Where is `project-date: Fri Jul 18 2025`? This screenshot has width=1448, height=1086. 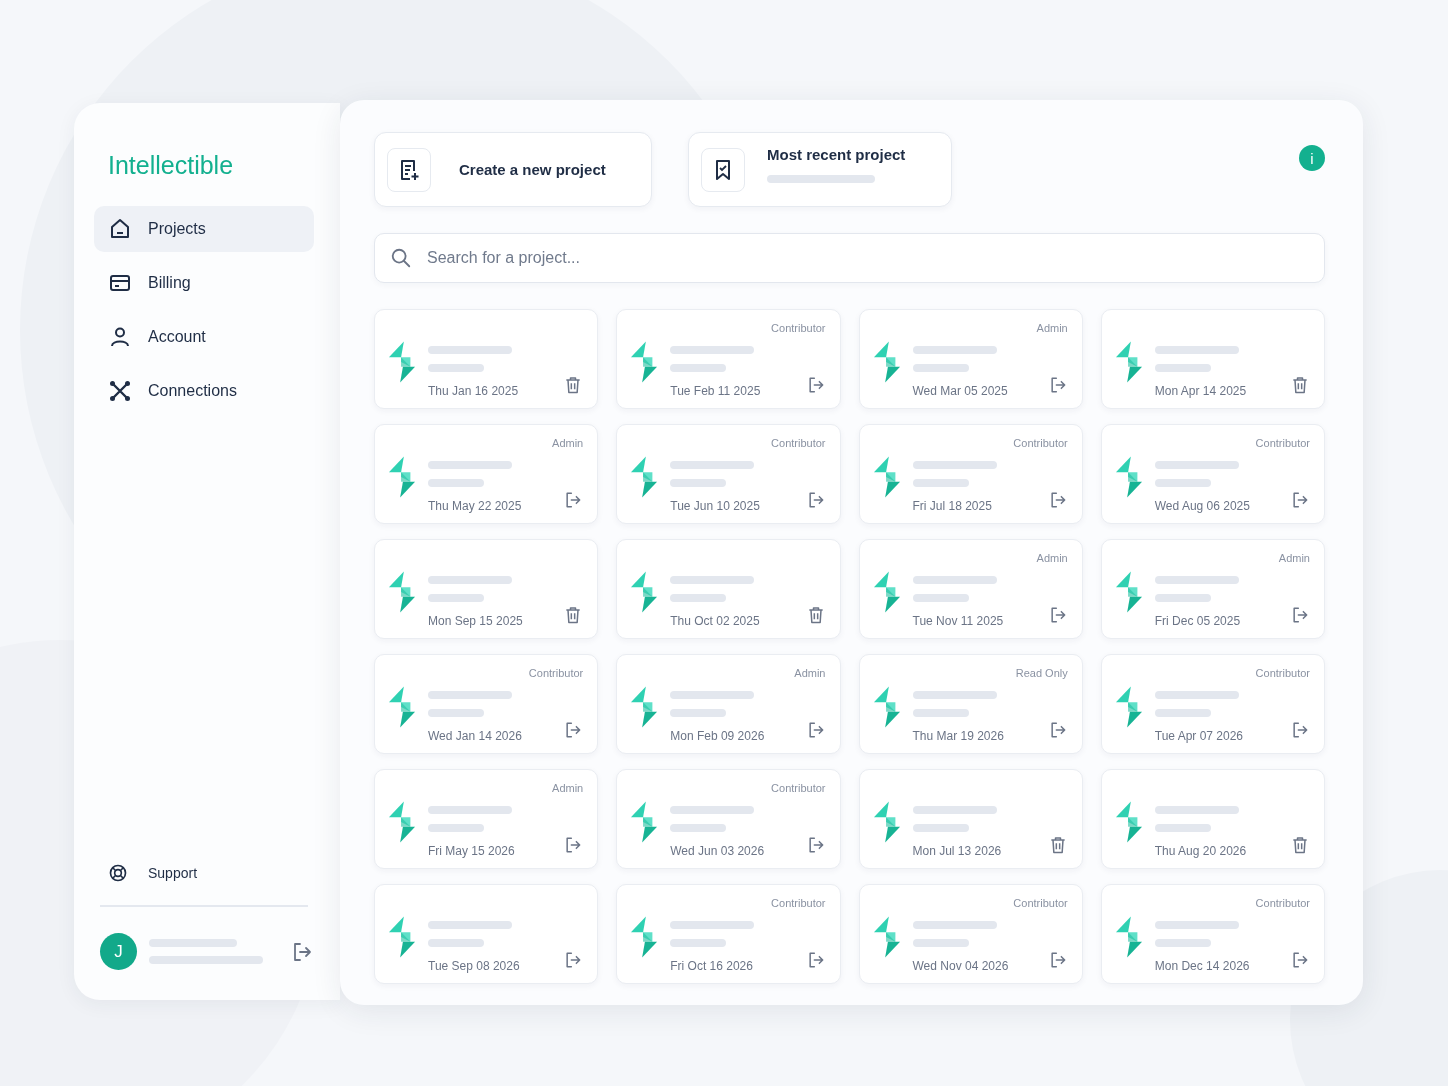 project-date: Fri Jul 18 2025 is located at coordinates (952, 506).